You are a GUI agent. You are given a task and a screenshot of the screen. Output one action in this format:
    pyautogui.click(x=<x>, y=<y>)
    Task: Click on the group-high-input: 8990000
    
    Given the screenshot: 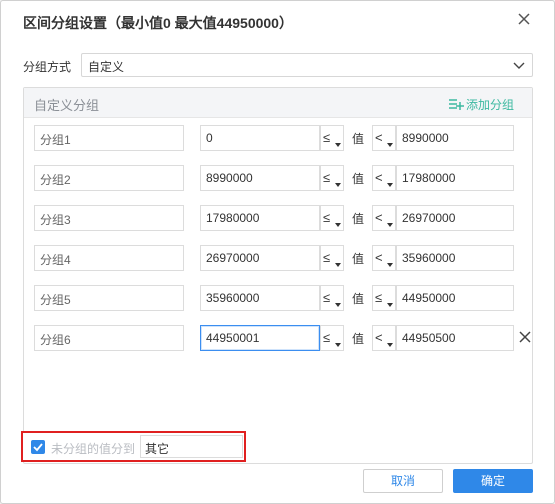 What is the action you would take?
    pyautogui.click(x=455, y=138)
    